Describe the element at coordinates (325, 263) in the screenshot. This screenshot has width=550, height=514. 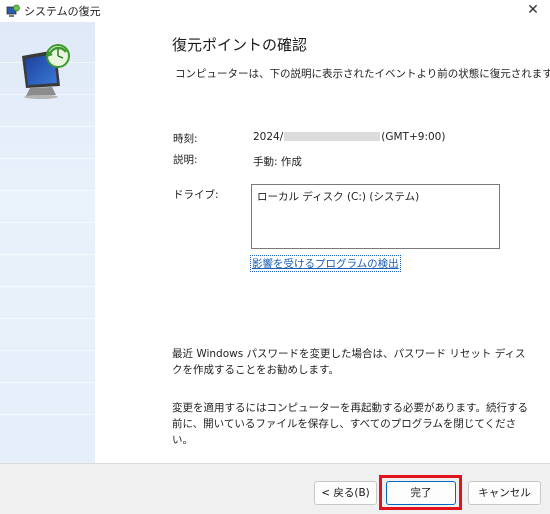
I see `scan-affected-programs-link: 影響を受けるプログラムの検出` at that location.